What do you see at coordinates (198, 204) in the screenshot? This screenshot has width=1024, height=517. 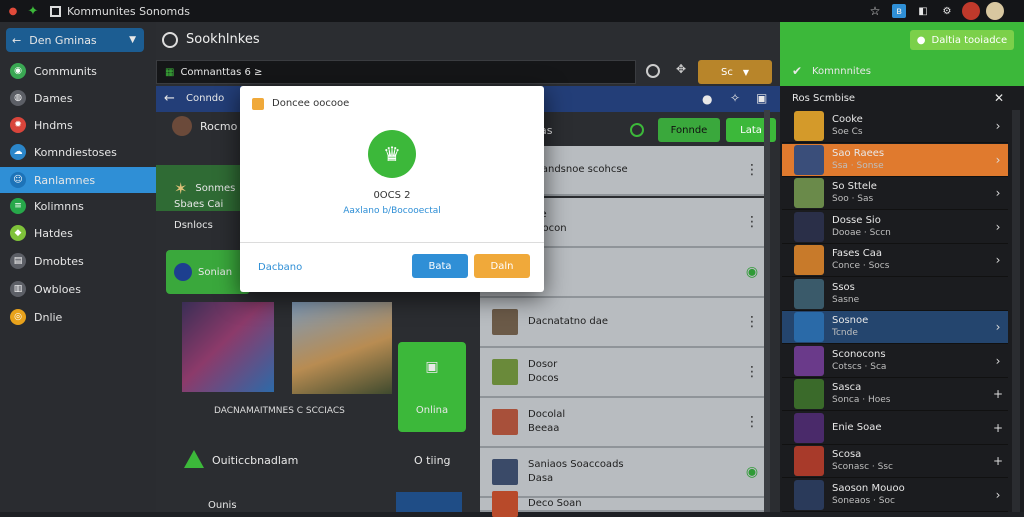 I see `feature-row-0: Sbaes Cai` at bounding box center [198, 204].